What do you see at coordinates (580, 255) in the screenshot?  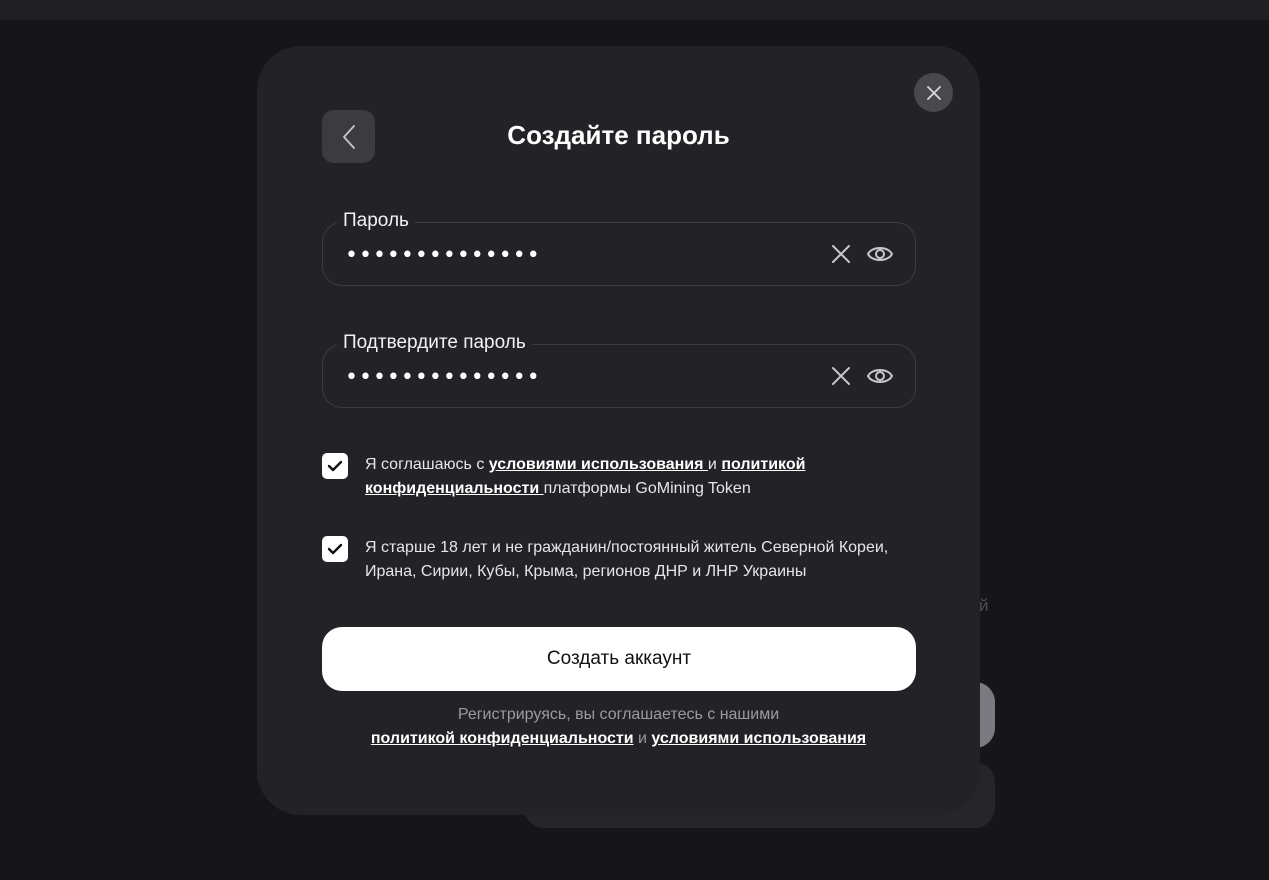 I see `password-input` at bounding box center [580, 255].